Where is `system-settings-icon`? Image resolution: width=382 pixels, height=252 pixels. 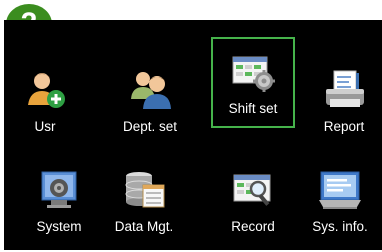
system-settings-icon is located at coordinates (59, 190).